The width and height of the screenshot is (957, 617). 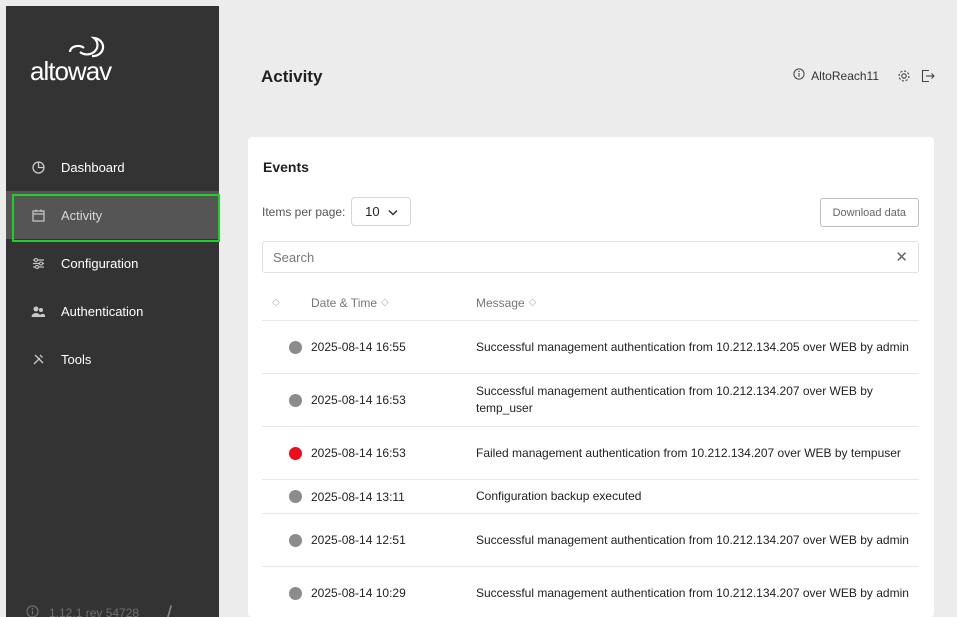 I want to click on search-input, so click(x=584, y=257).